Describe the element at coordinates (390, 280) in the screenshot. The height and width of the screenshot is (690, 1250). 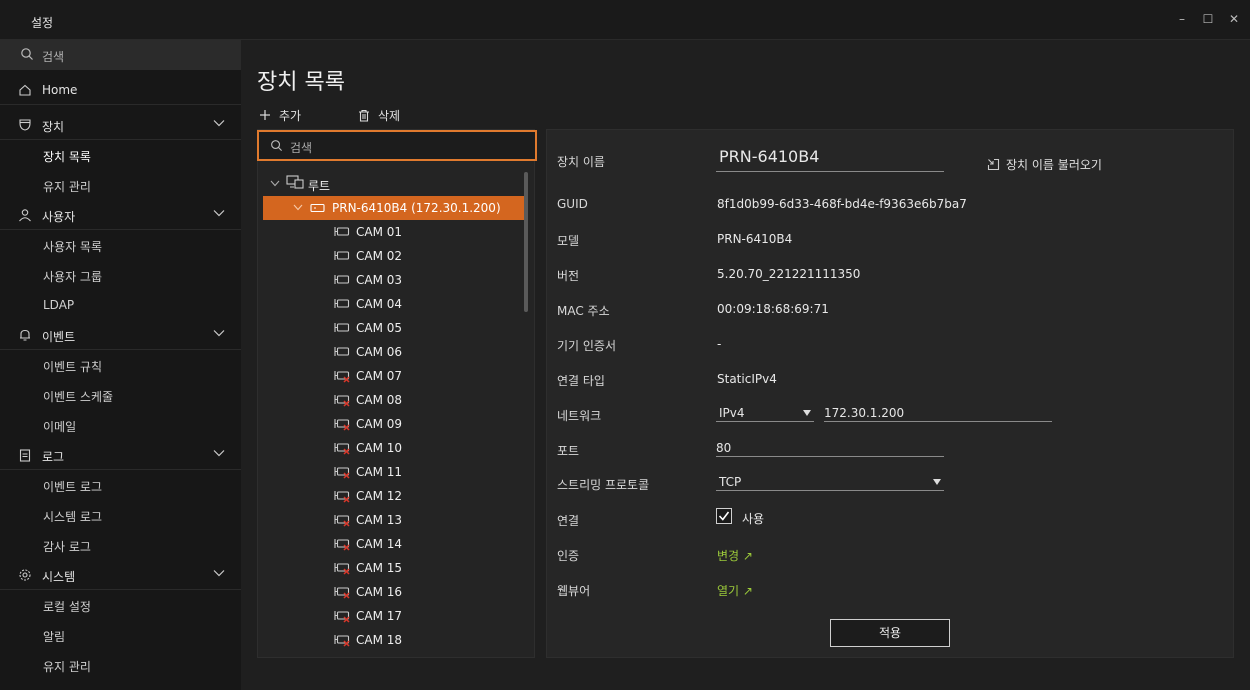
I see `camera-row: CAM 03` at that location.